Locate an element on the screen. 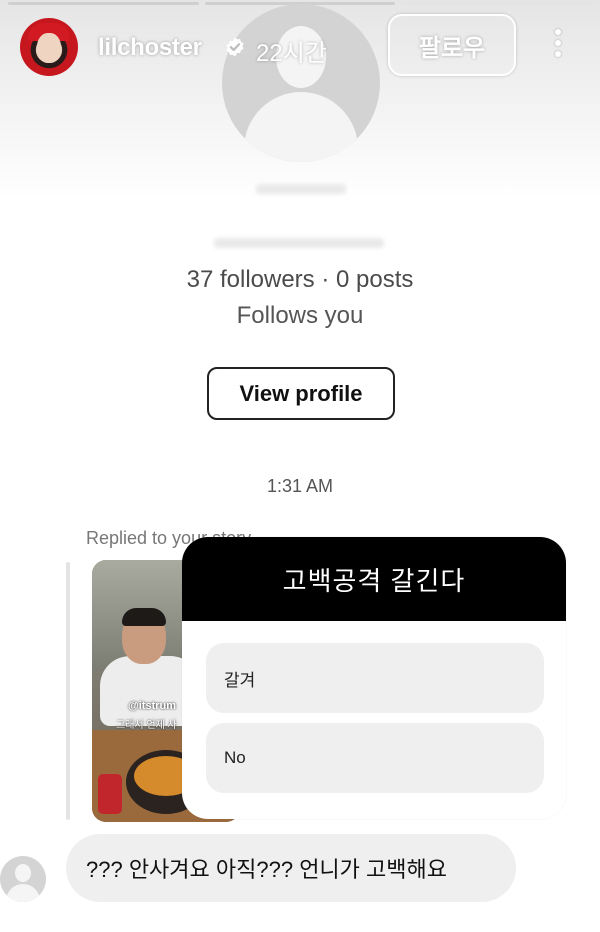 This screenshot has width=600, height=932. poll-question: 고백공격 갈긴다 is located at coordinates (374, 579).